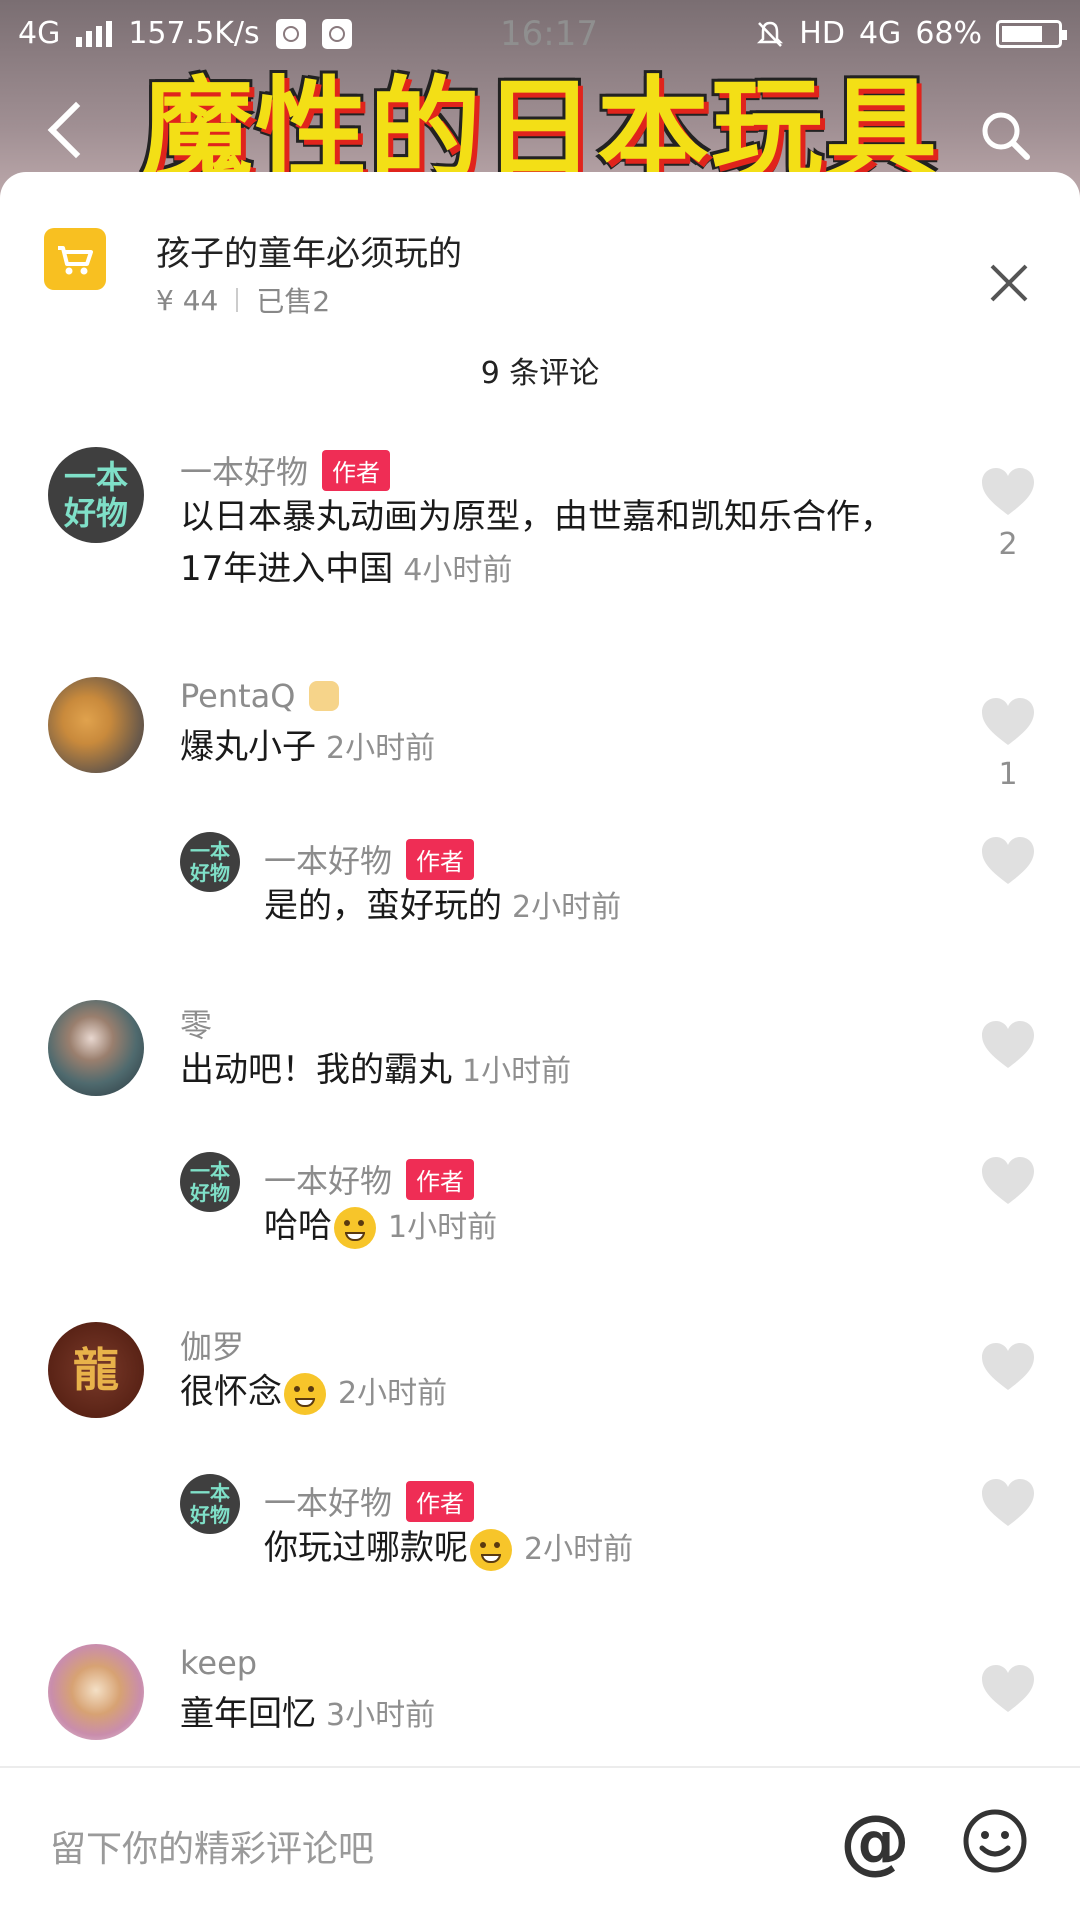 Image resolution: width=1080 pixels, height=1922 pixels. I want to click on product-sold: 已售2, so click(293, 301).